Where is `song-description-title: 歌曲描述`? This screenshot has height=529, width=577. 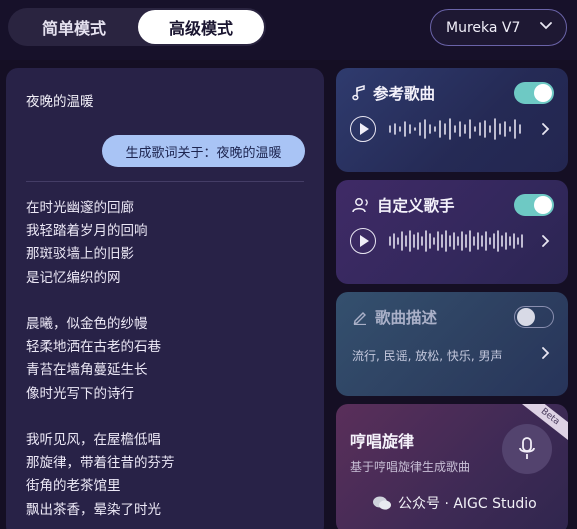
song-description-title: 歌曲描述 is located at coordinates (406, 318).